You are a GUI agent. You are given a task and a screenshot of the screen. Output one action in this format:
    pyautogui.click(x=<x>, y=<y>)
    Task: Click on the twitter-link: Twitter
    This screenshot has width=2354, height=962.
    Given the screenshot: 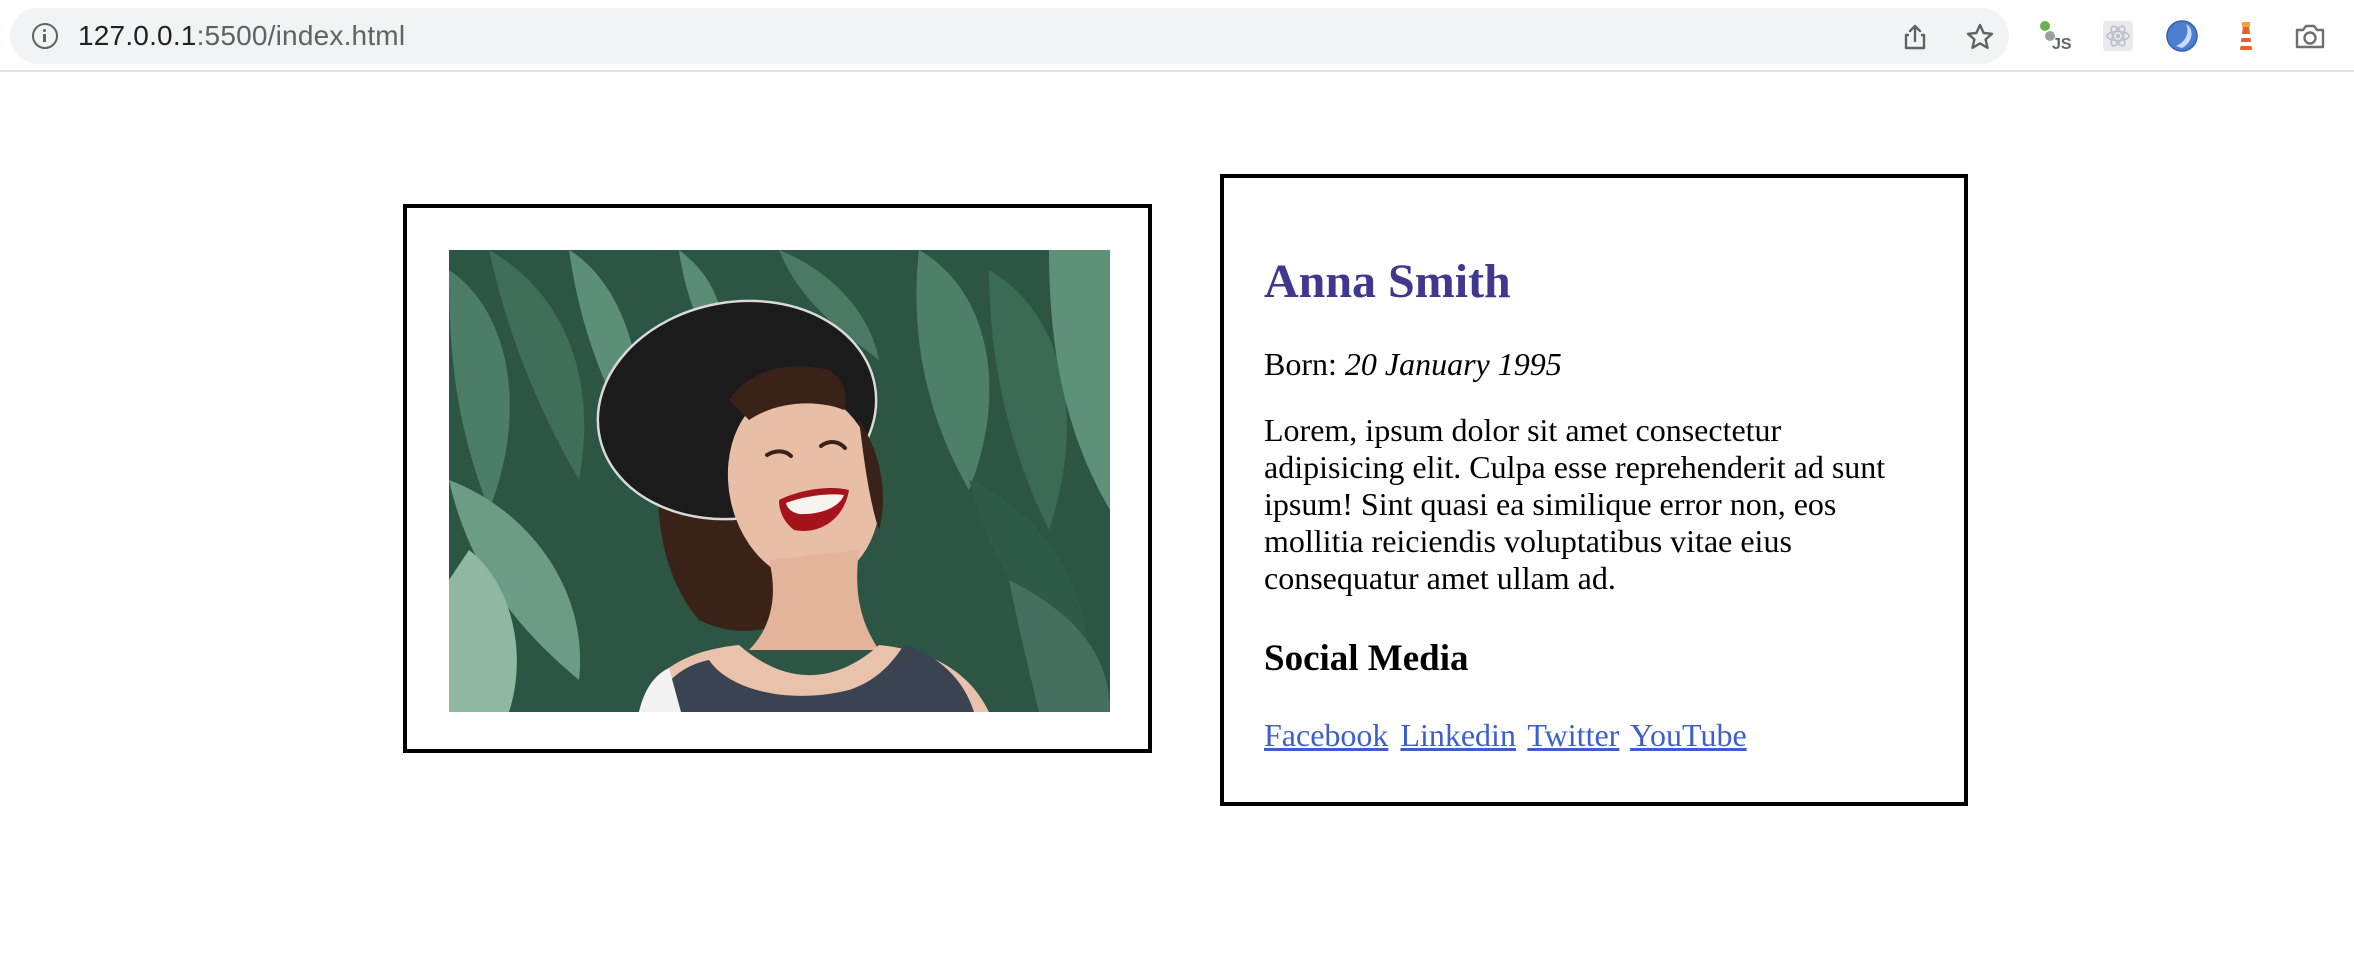 What is the action you would take?
    pyautogui.click(x=1573, y=735)
    